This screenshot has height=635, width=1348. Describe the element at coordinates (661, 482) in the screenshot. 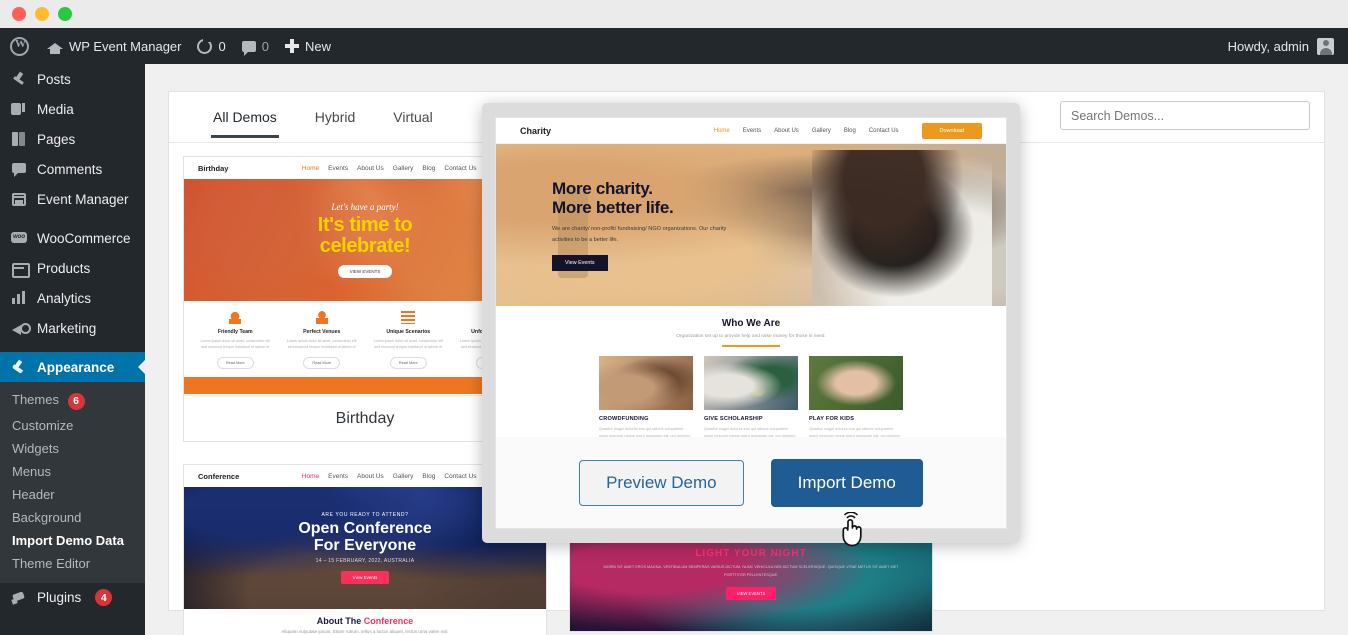

I see `preview-demo-button: Preview Demo` at that location.